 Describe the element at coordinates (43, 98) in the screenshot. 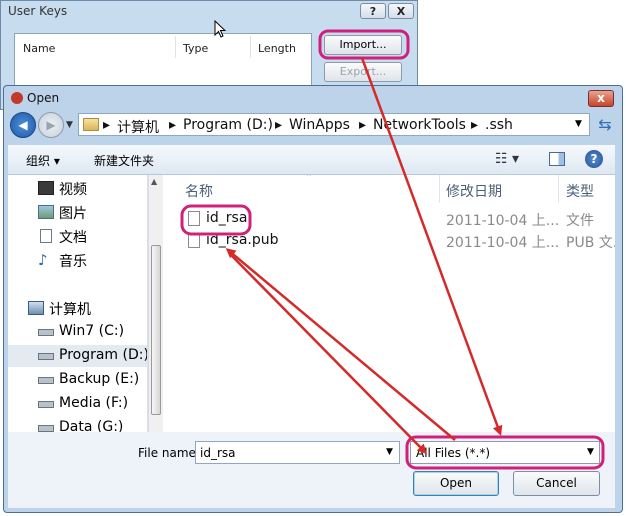

I see `dialog-title: Open` at that location.